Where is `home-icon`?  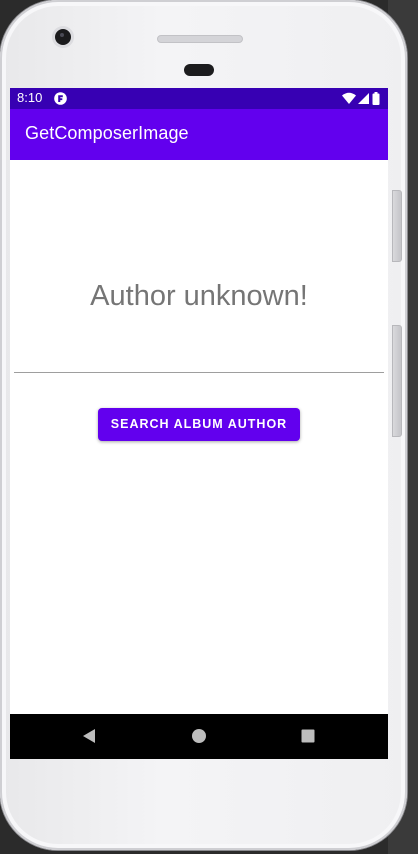 home-icon is located at coordinates (199, 736).